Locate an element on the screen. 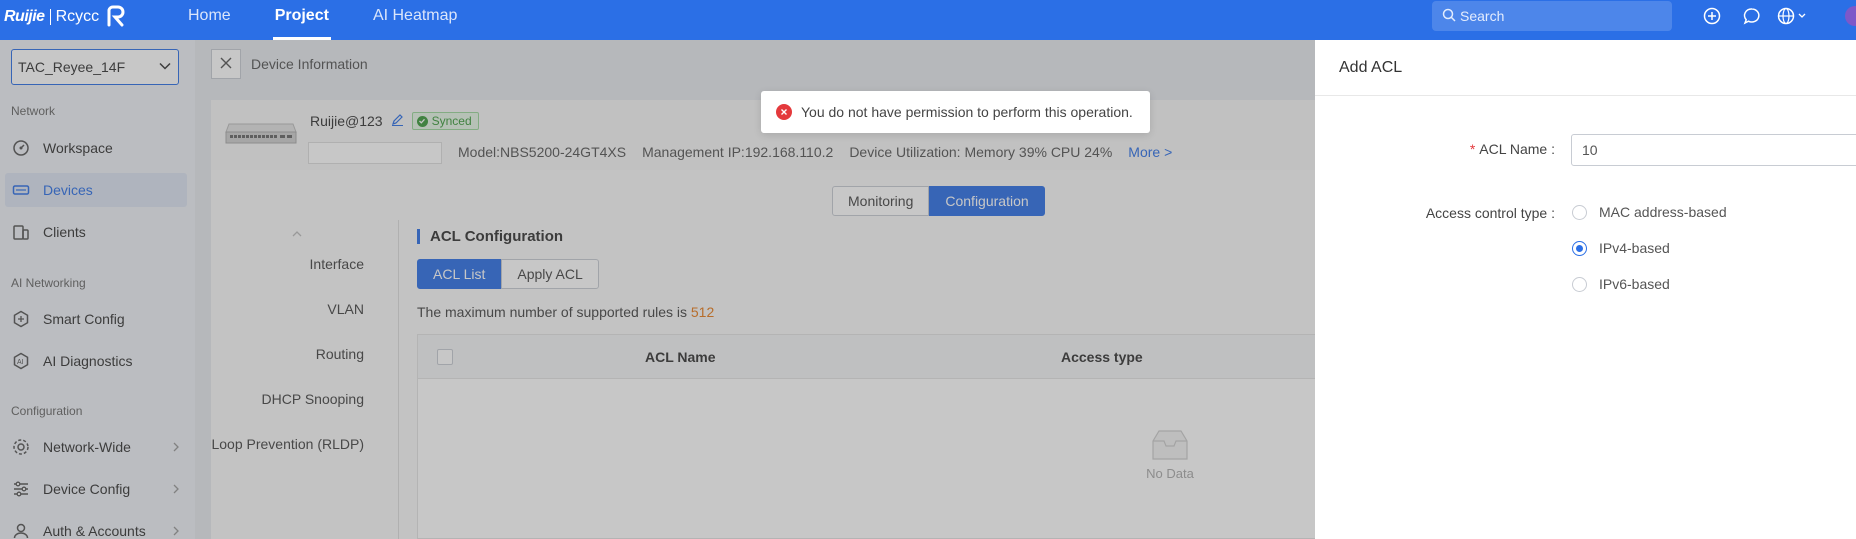 Image resolution: width=1856 pixels, height=539 pixels. search-placeholder: Search is located at coordinates (1482, 16).